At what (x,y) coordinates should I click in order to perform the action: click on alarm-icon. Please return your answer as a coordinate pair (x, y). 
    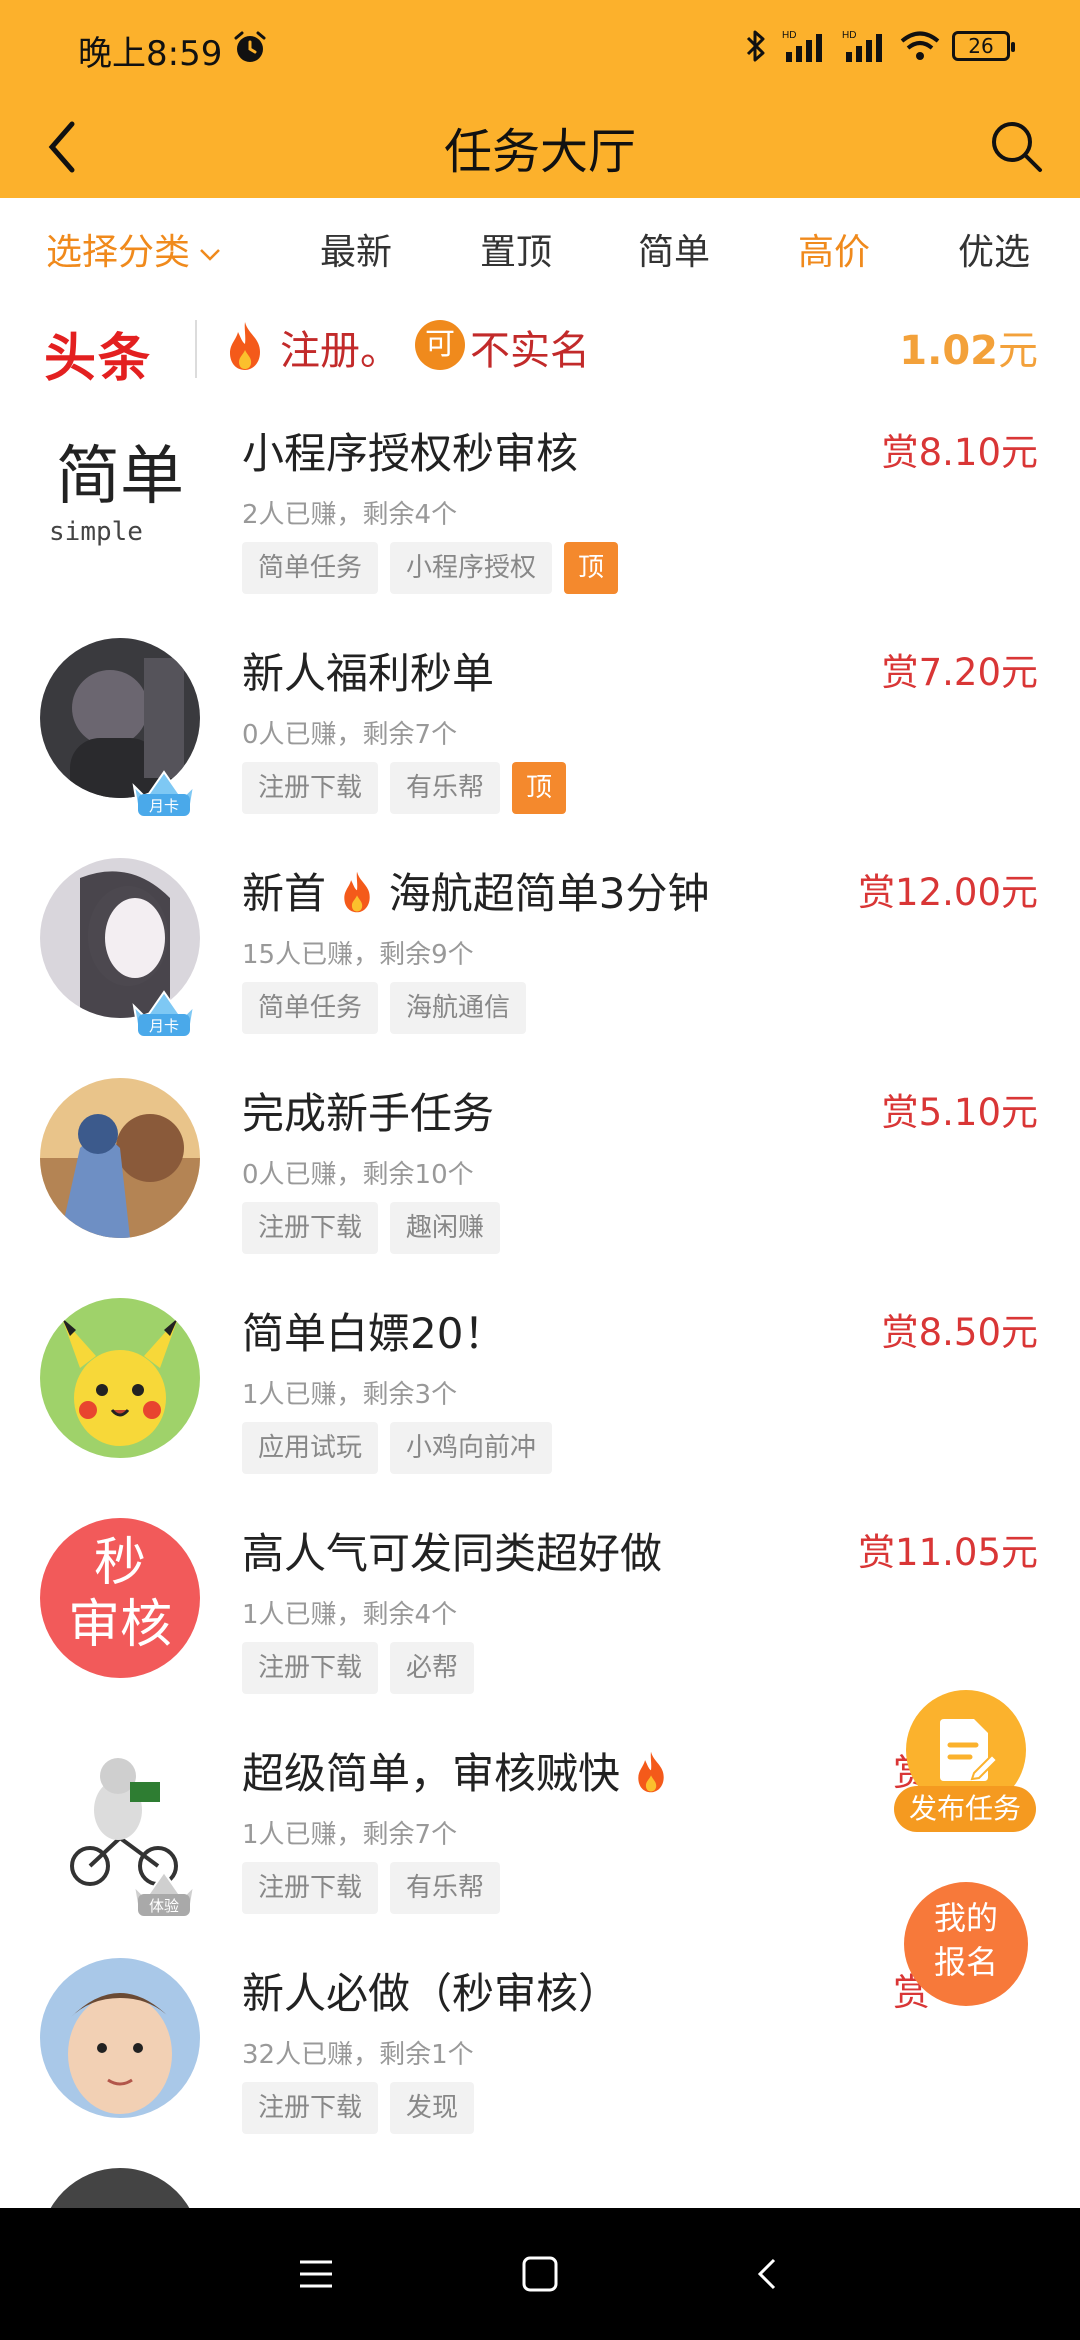
    Looking at the image, I should click on (250, 46).